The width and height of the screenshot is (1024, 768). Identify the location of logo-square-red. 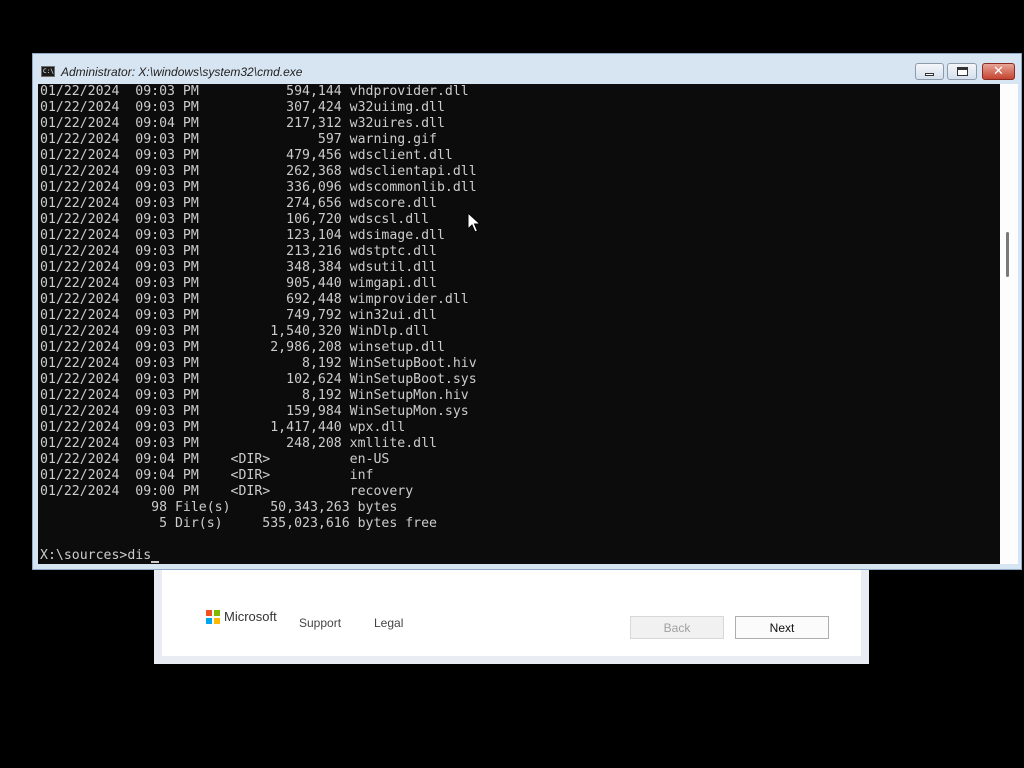
(209, 612).